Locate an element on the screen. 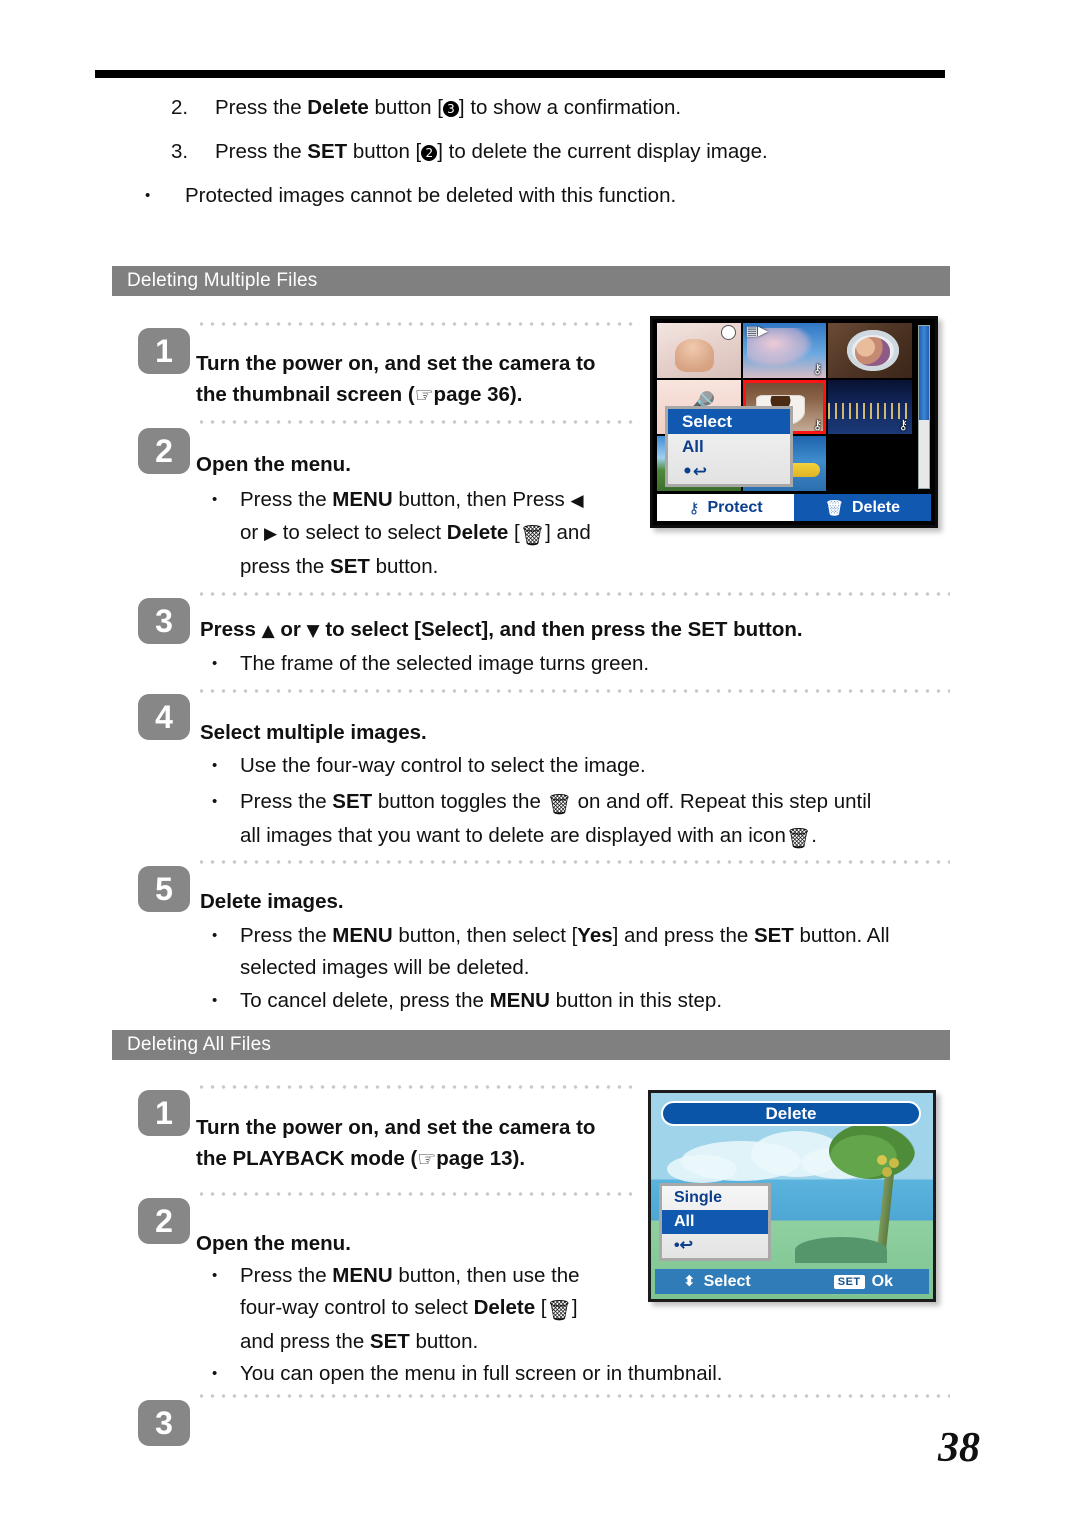  s2a-b3b: button. is located at coordinates (444, 1341).